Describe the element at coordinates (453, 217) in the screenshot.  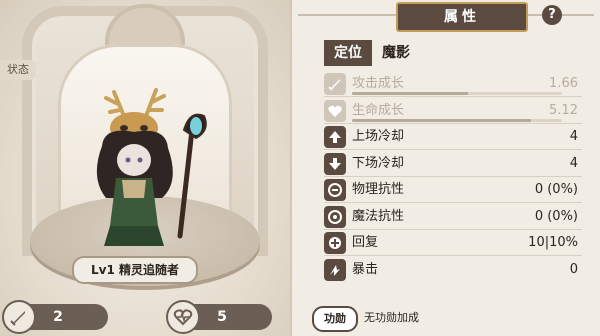
I see `stat-row: 魔法抗性 0 (0%)` at that location.